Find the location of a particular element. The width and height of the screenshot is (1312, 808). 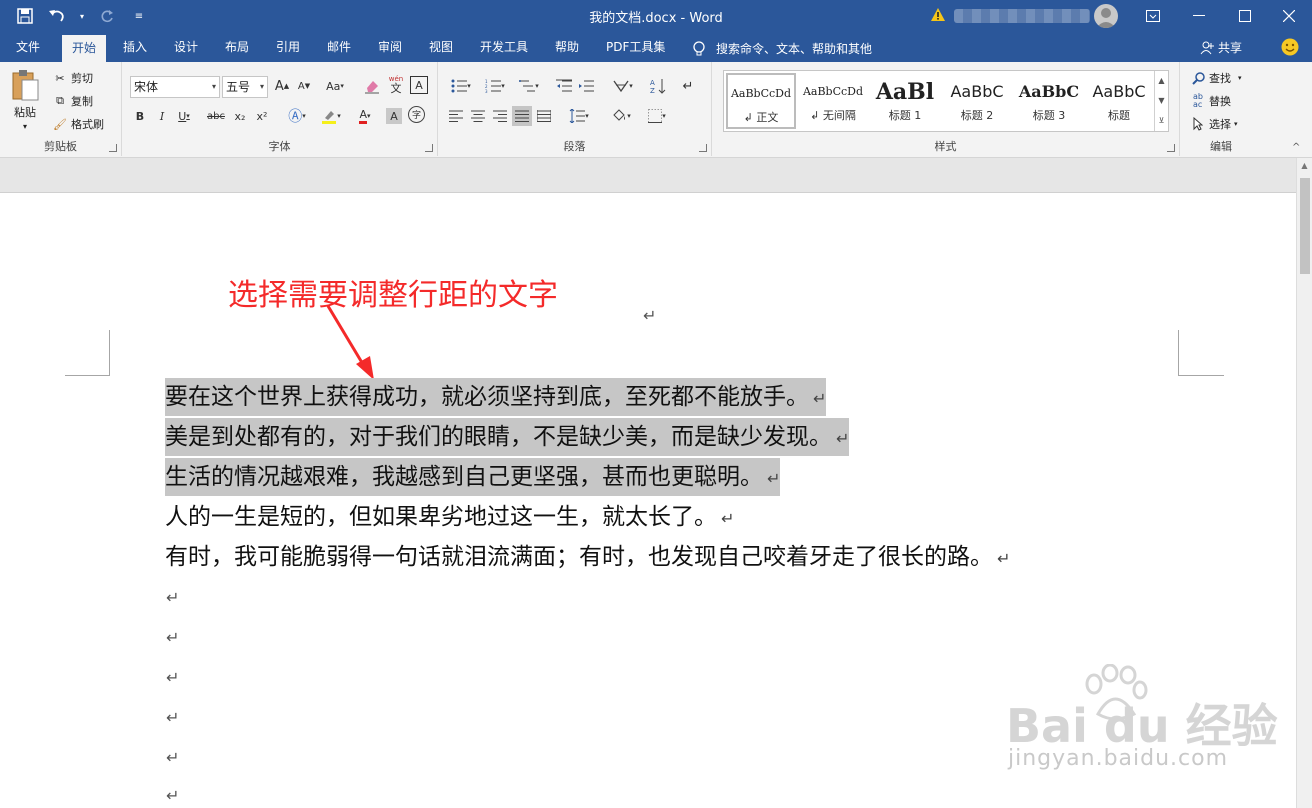

styles-launcher-icon is located at coordinates (1171, 148).